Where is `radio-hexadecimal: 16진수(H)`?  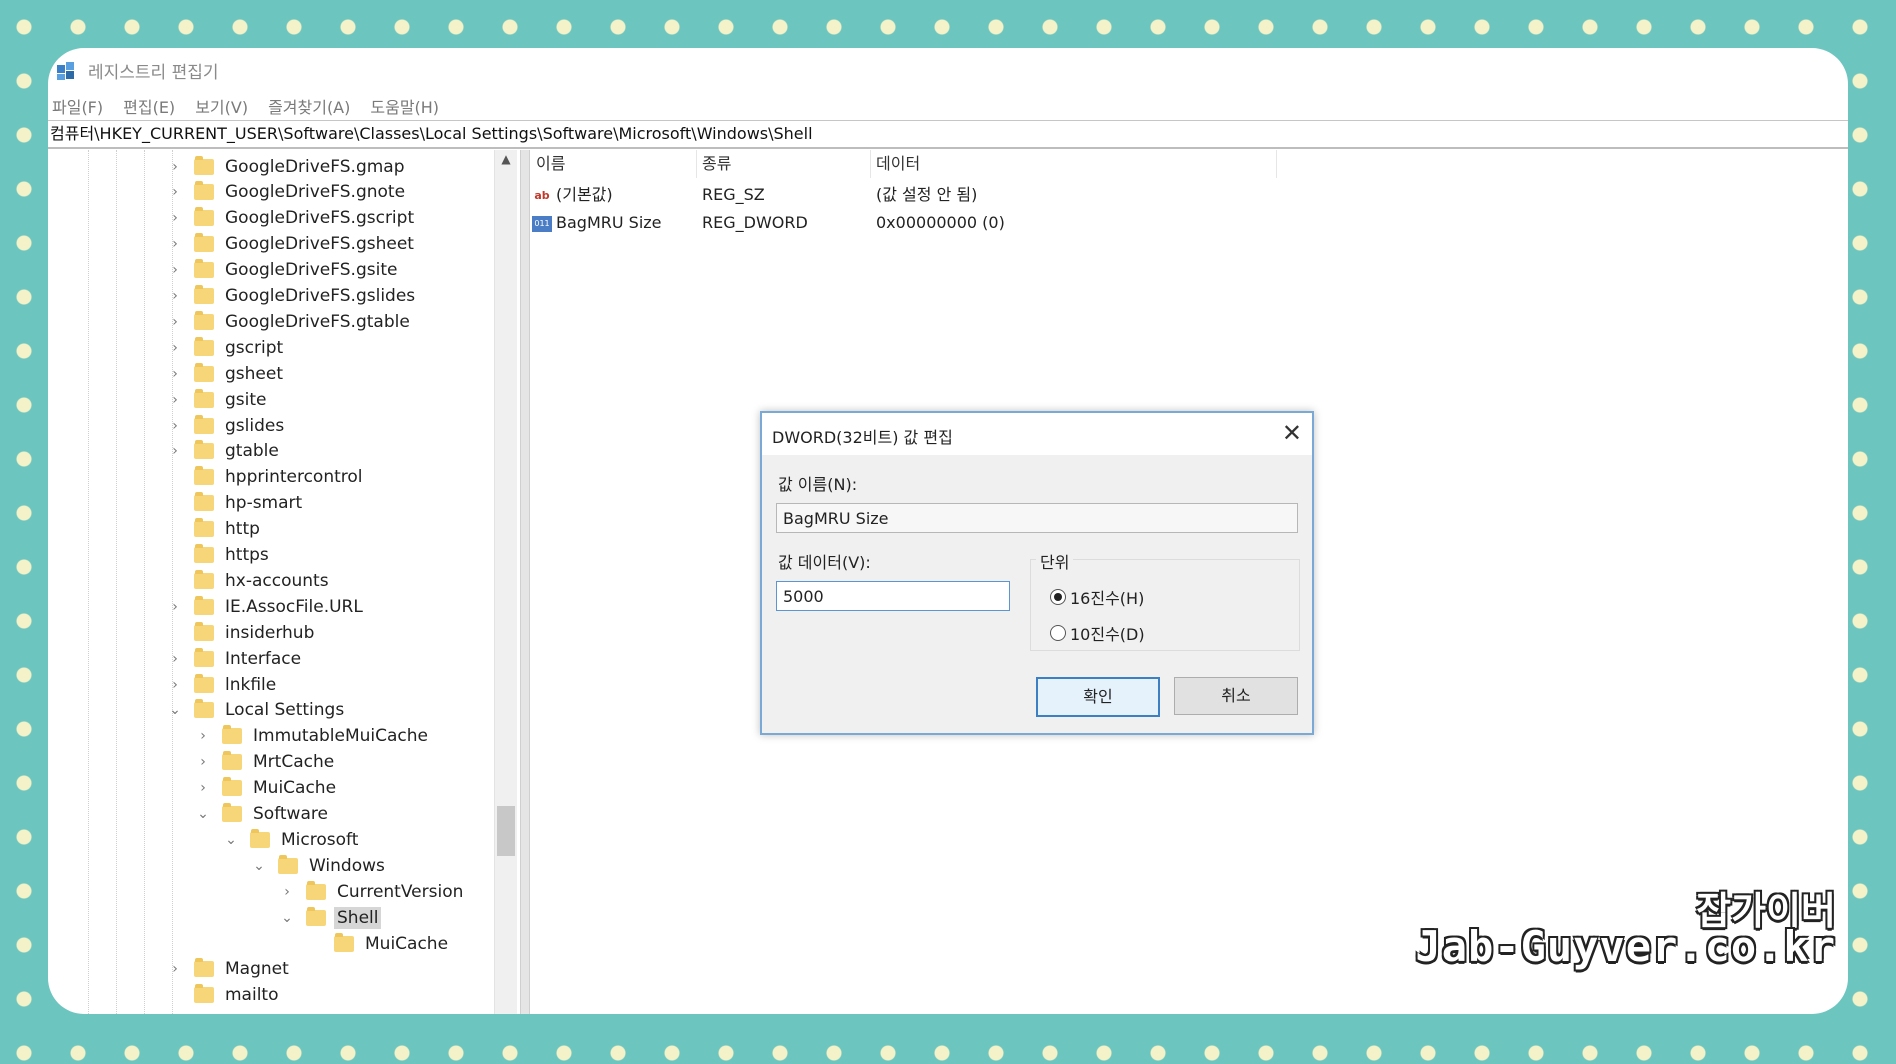
radio-hexadecimal: 16진수(H) is located at coordinates (1097, 597).